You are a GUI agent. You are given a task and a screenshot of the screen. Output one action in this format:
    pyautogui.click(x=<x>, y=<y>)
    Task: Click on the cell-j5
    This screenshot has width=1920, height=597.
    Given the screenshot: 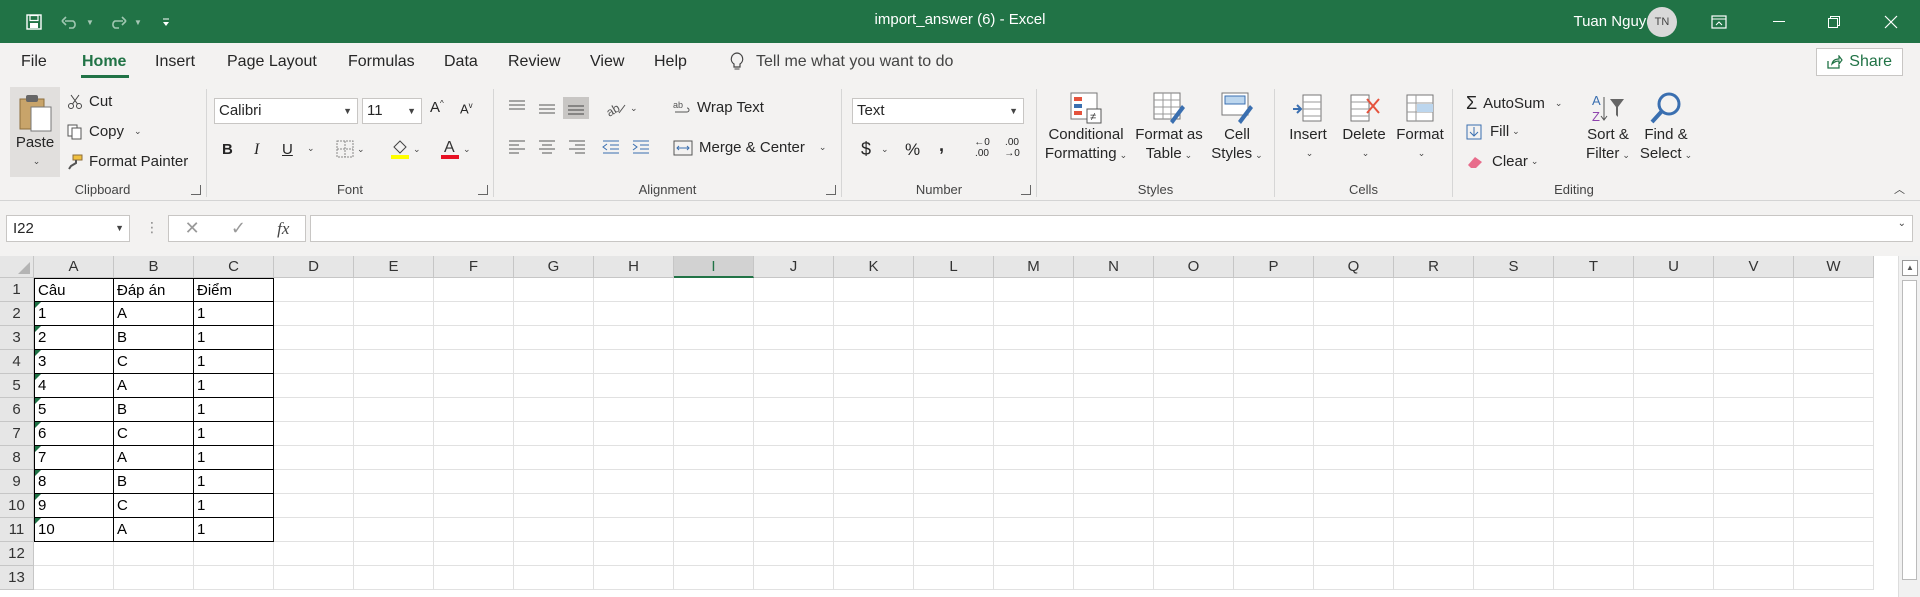 What is the action you would take?
    pyautogui.click(x=794, y=386)
    